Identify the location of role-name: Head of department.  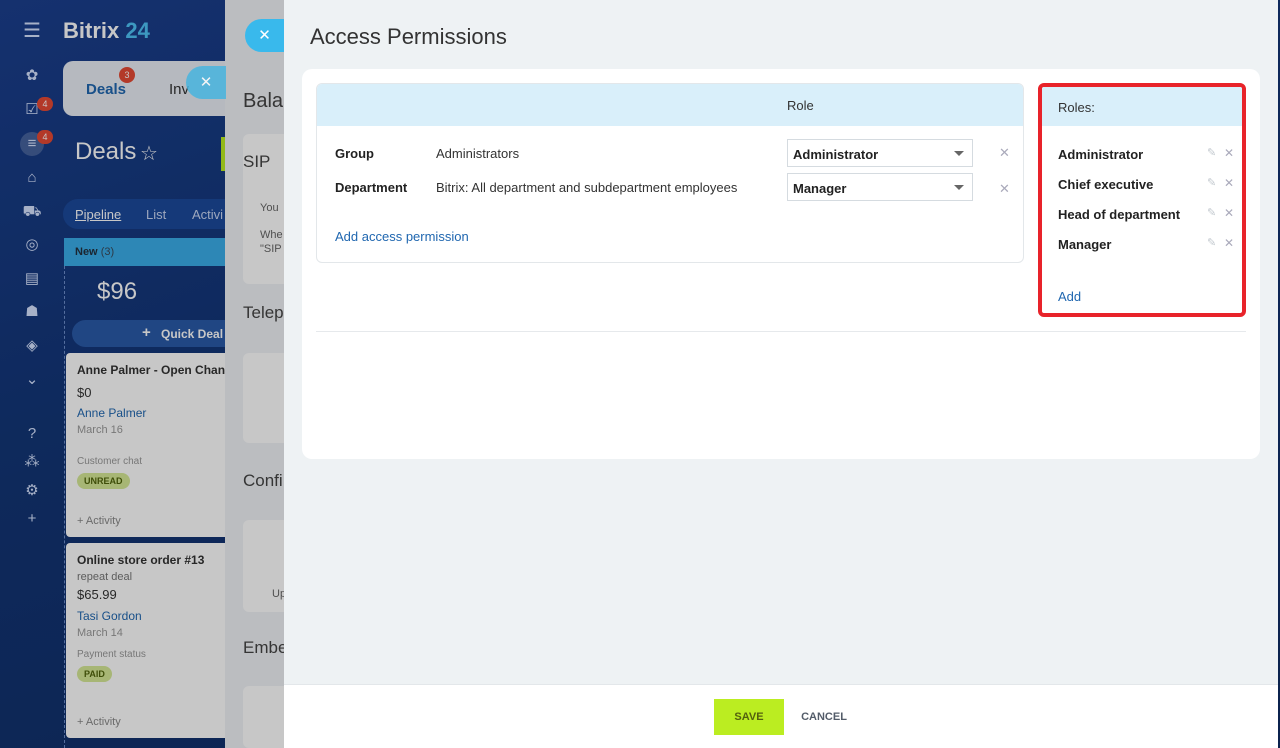
(1119, 214).